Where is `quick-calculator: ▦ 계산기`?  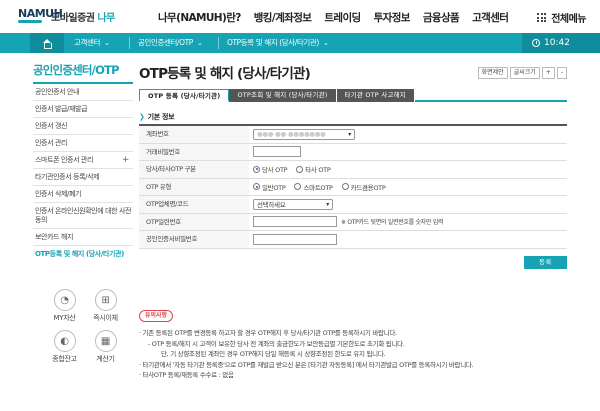 quick-calculator: ▦ 계산기 is located at coordinates (105, 349).